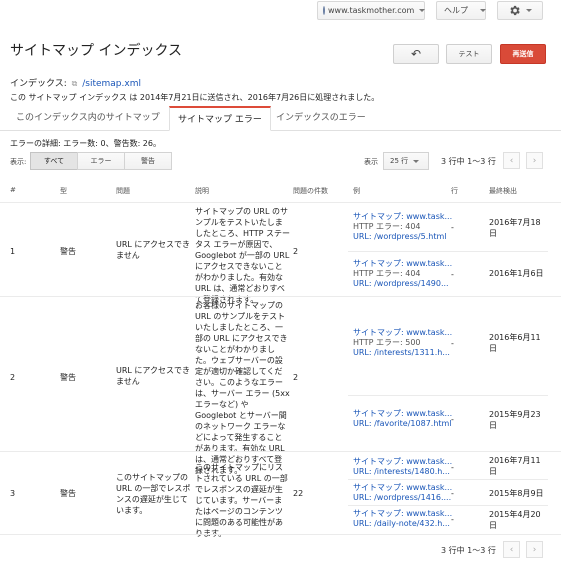 Image resolution: width=561 pixels, height=570 pixels. I want to click on col-issue: 問題, so click(123, 191).